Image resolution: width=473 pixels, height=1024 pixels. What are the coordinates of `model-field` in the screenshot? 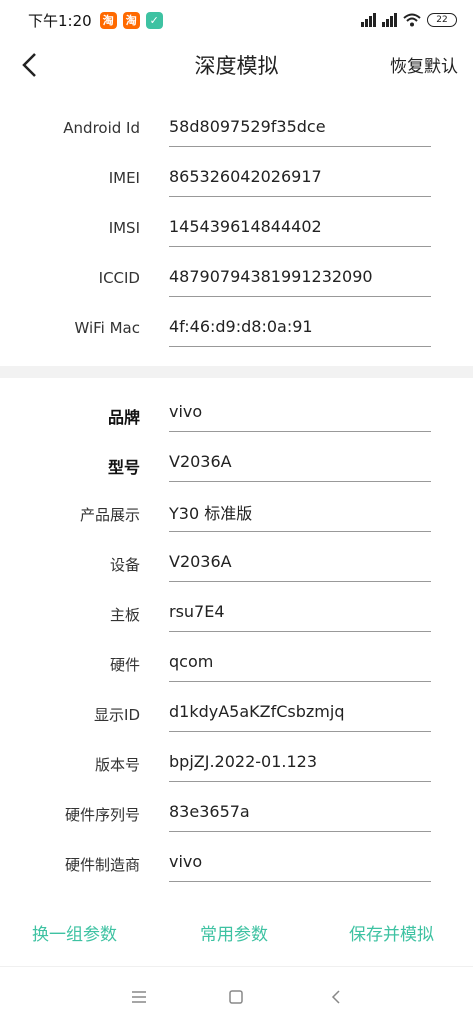 It's located at (300, 464).